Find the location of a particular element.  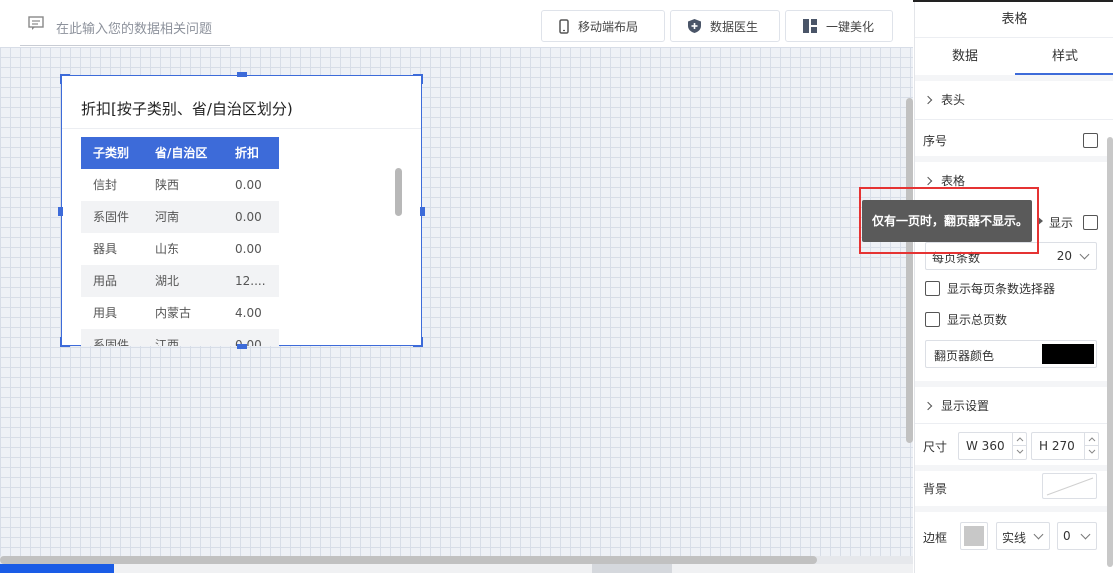

table-row: 信封 陕西 0.00 is located at coordinates (180, 185).